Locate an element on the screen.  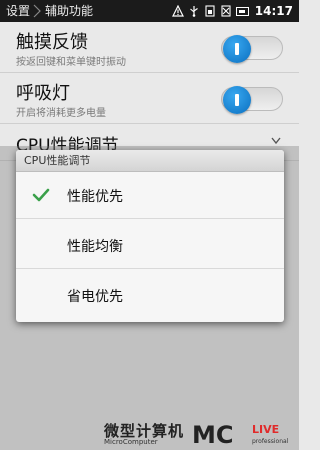
dialog-title: CPU性能调节 is located at coordinates (150, 161).